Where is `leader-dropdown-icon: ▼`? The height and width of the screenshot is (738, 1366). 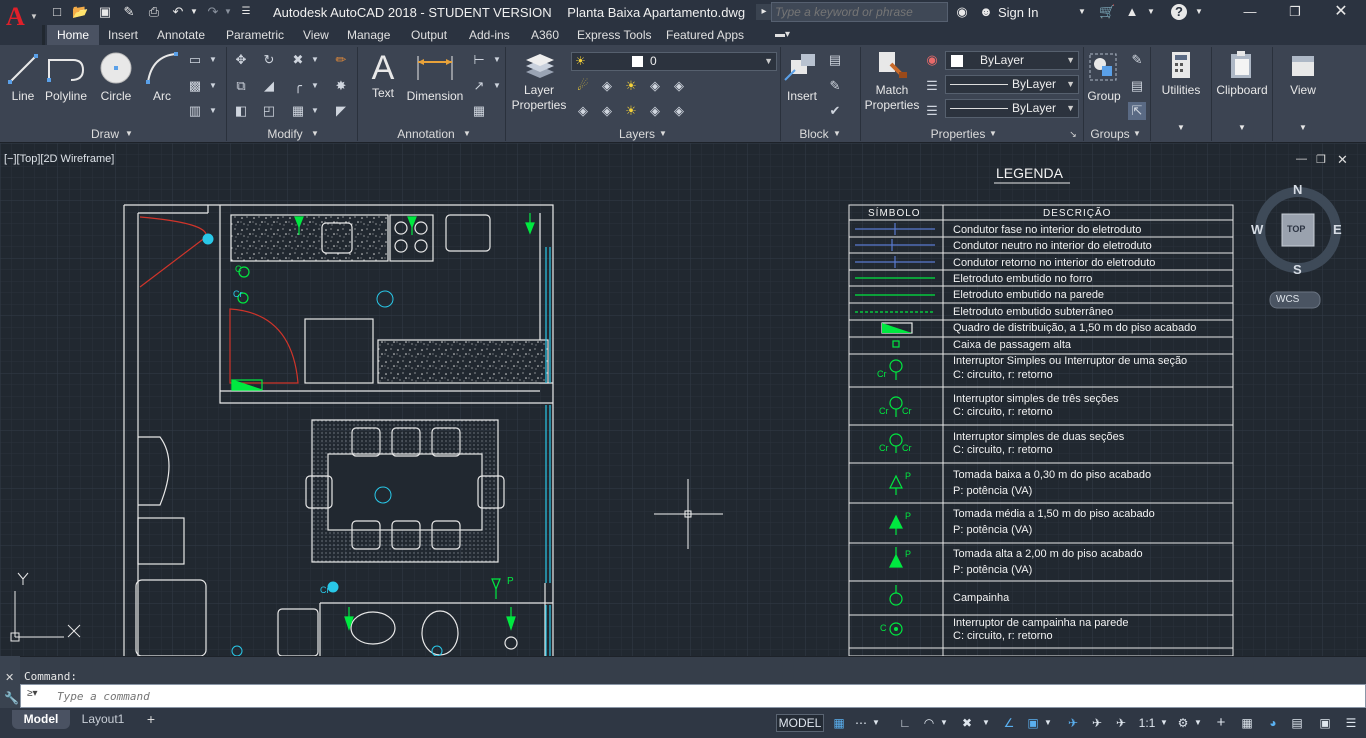
leader-dropdown-icon: ▼ is located at coordinates (497, 86).